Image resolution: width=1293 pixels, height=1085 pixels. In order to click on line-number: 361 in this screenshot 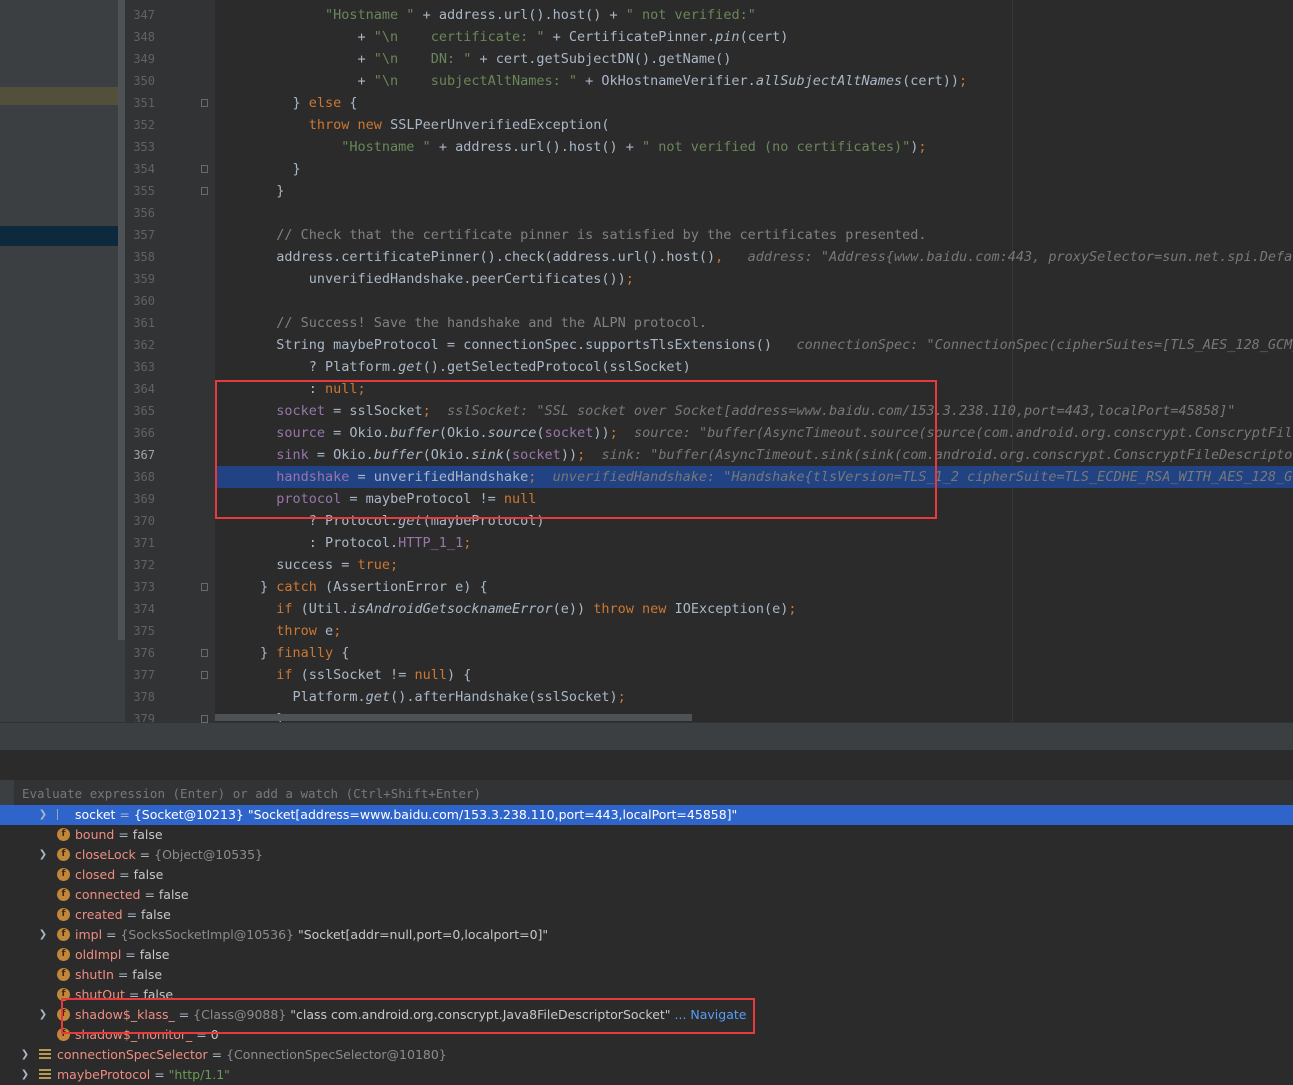, I will do `click(140, 323)`.